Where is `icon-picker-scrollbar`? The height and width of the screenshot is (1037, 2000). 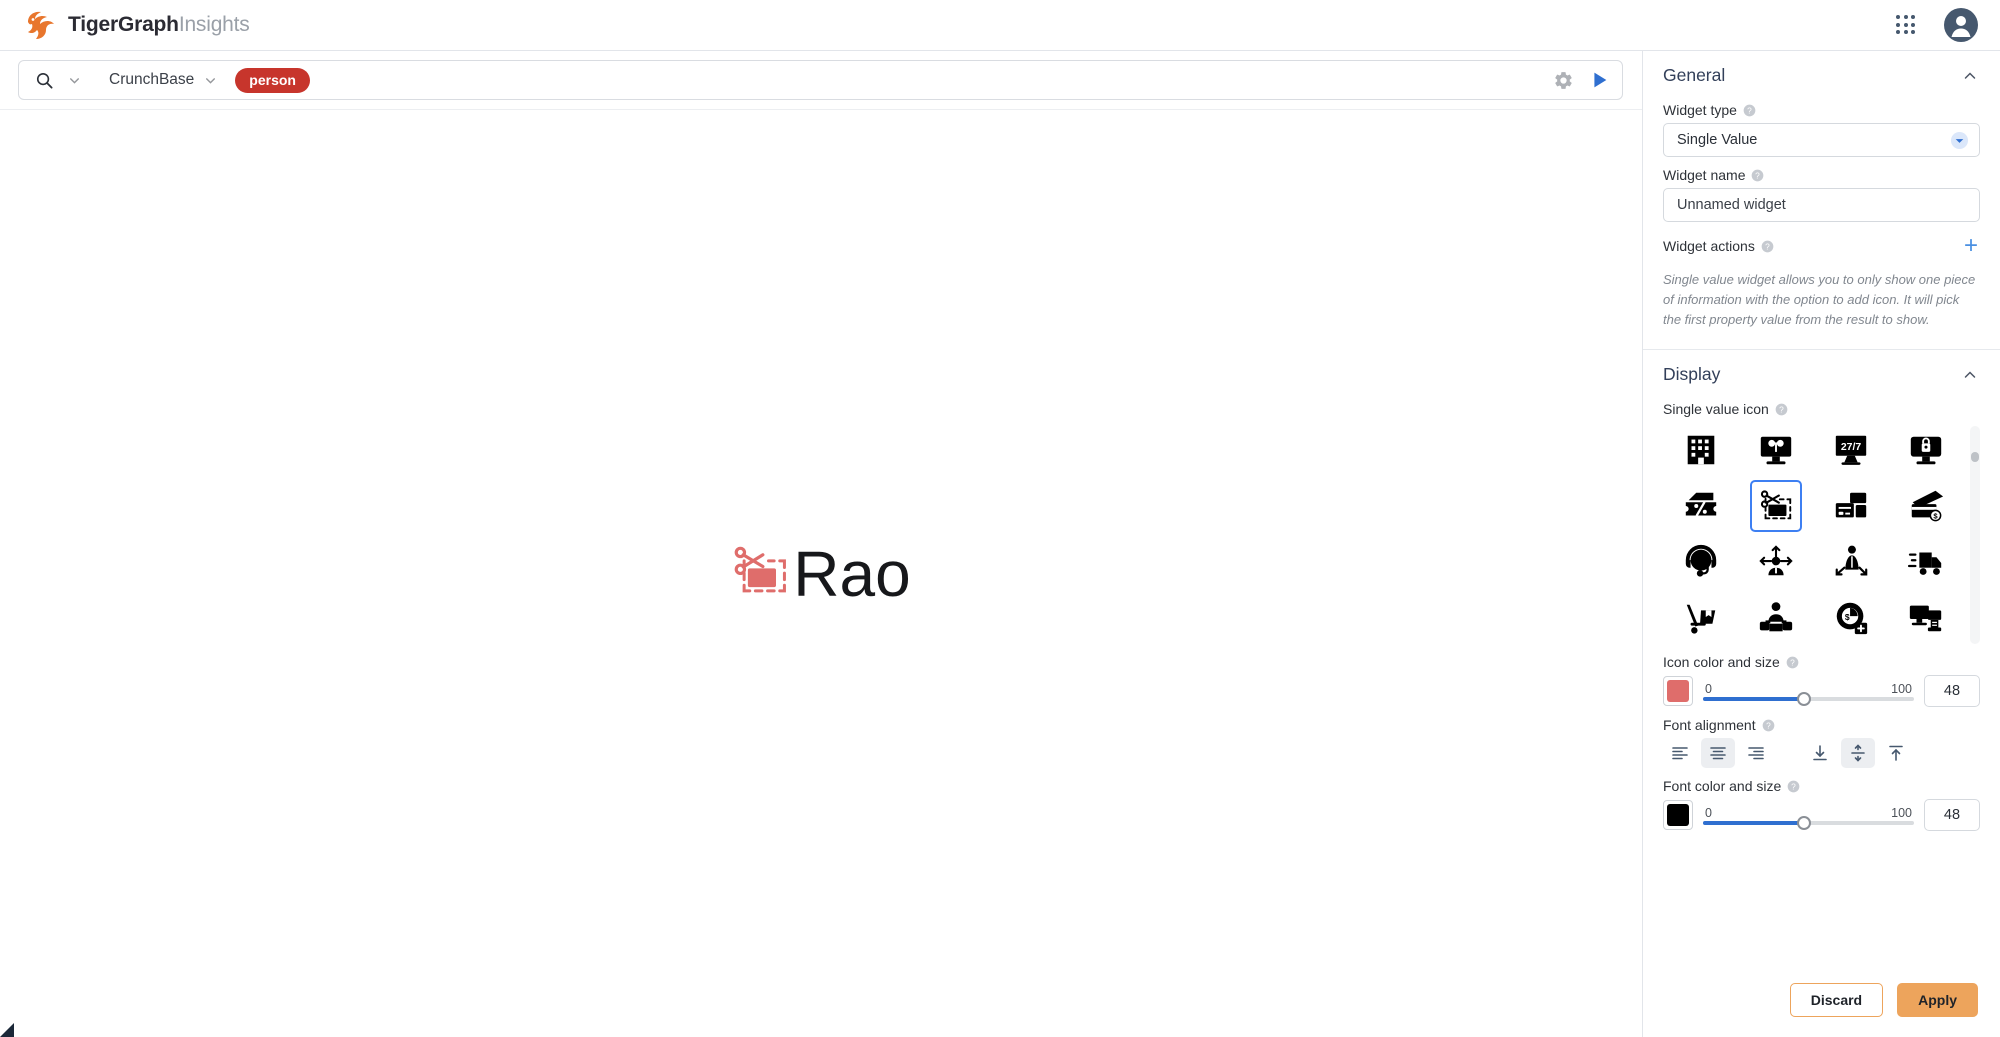
icon-picker-scrollbar is located at coordinates (1975, 535).